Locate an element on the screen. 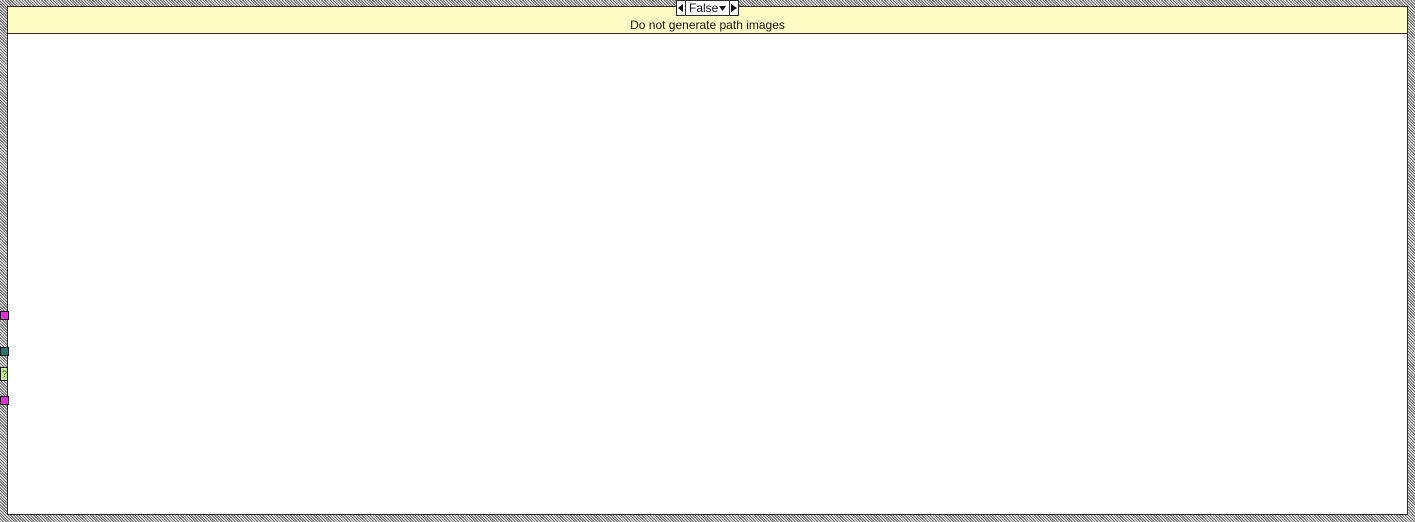 Image resolution: width=1415 pixels, height=522 pixels. case-comment-text: Do not generate path images is located at coordinates (707, 25).